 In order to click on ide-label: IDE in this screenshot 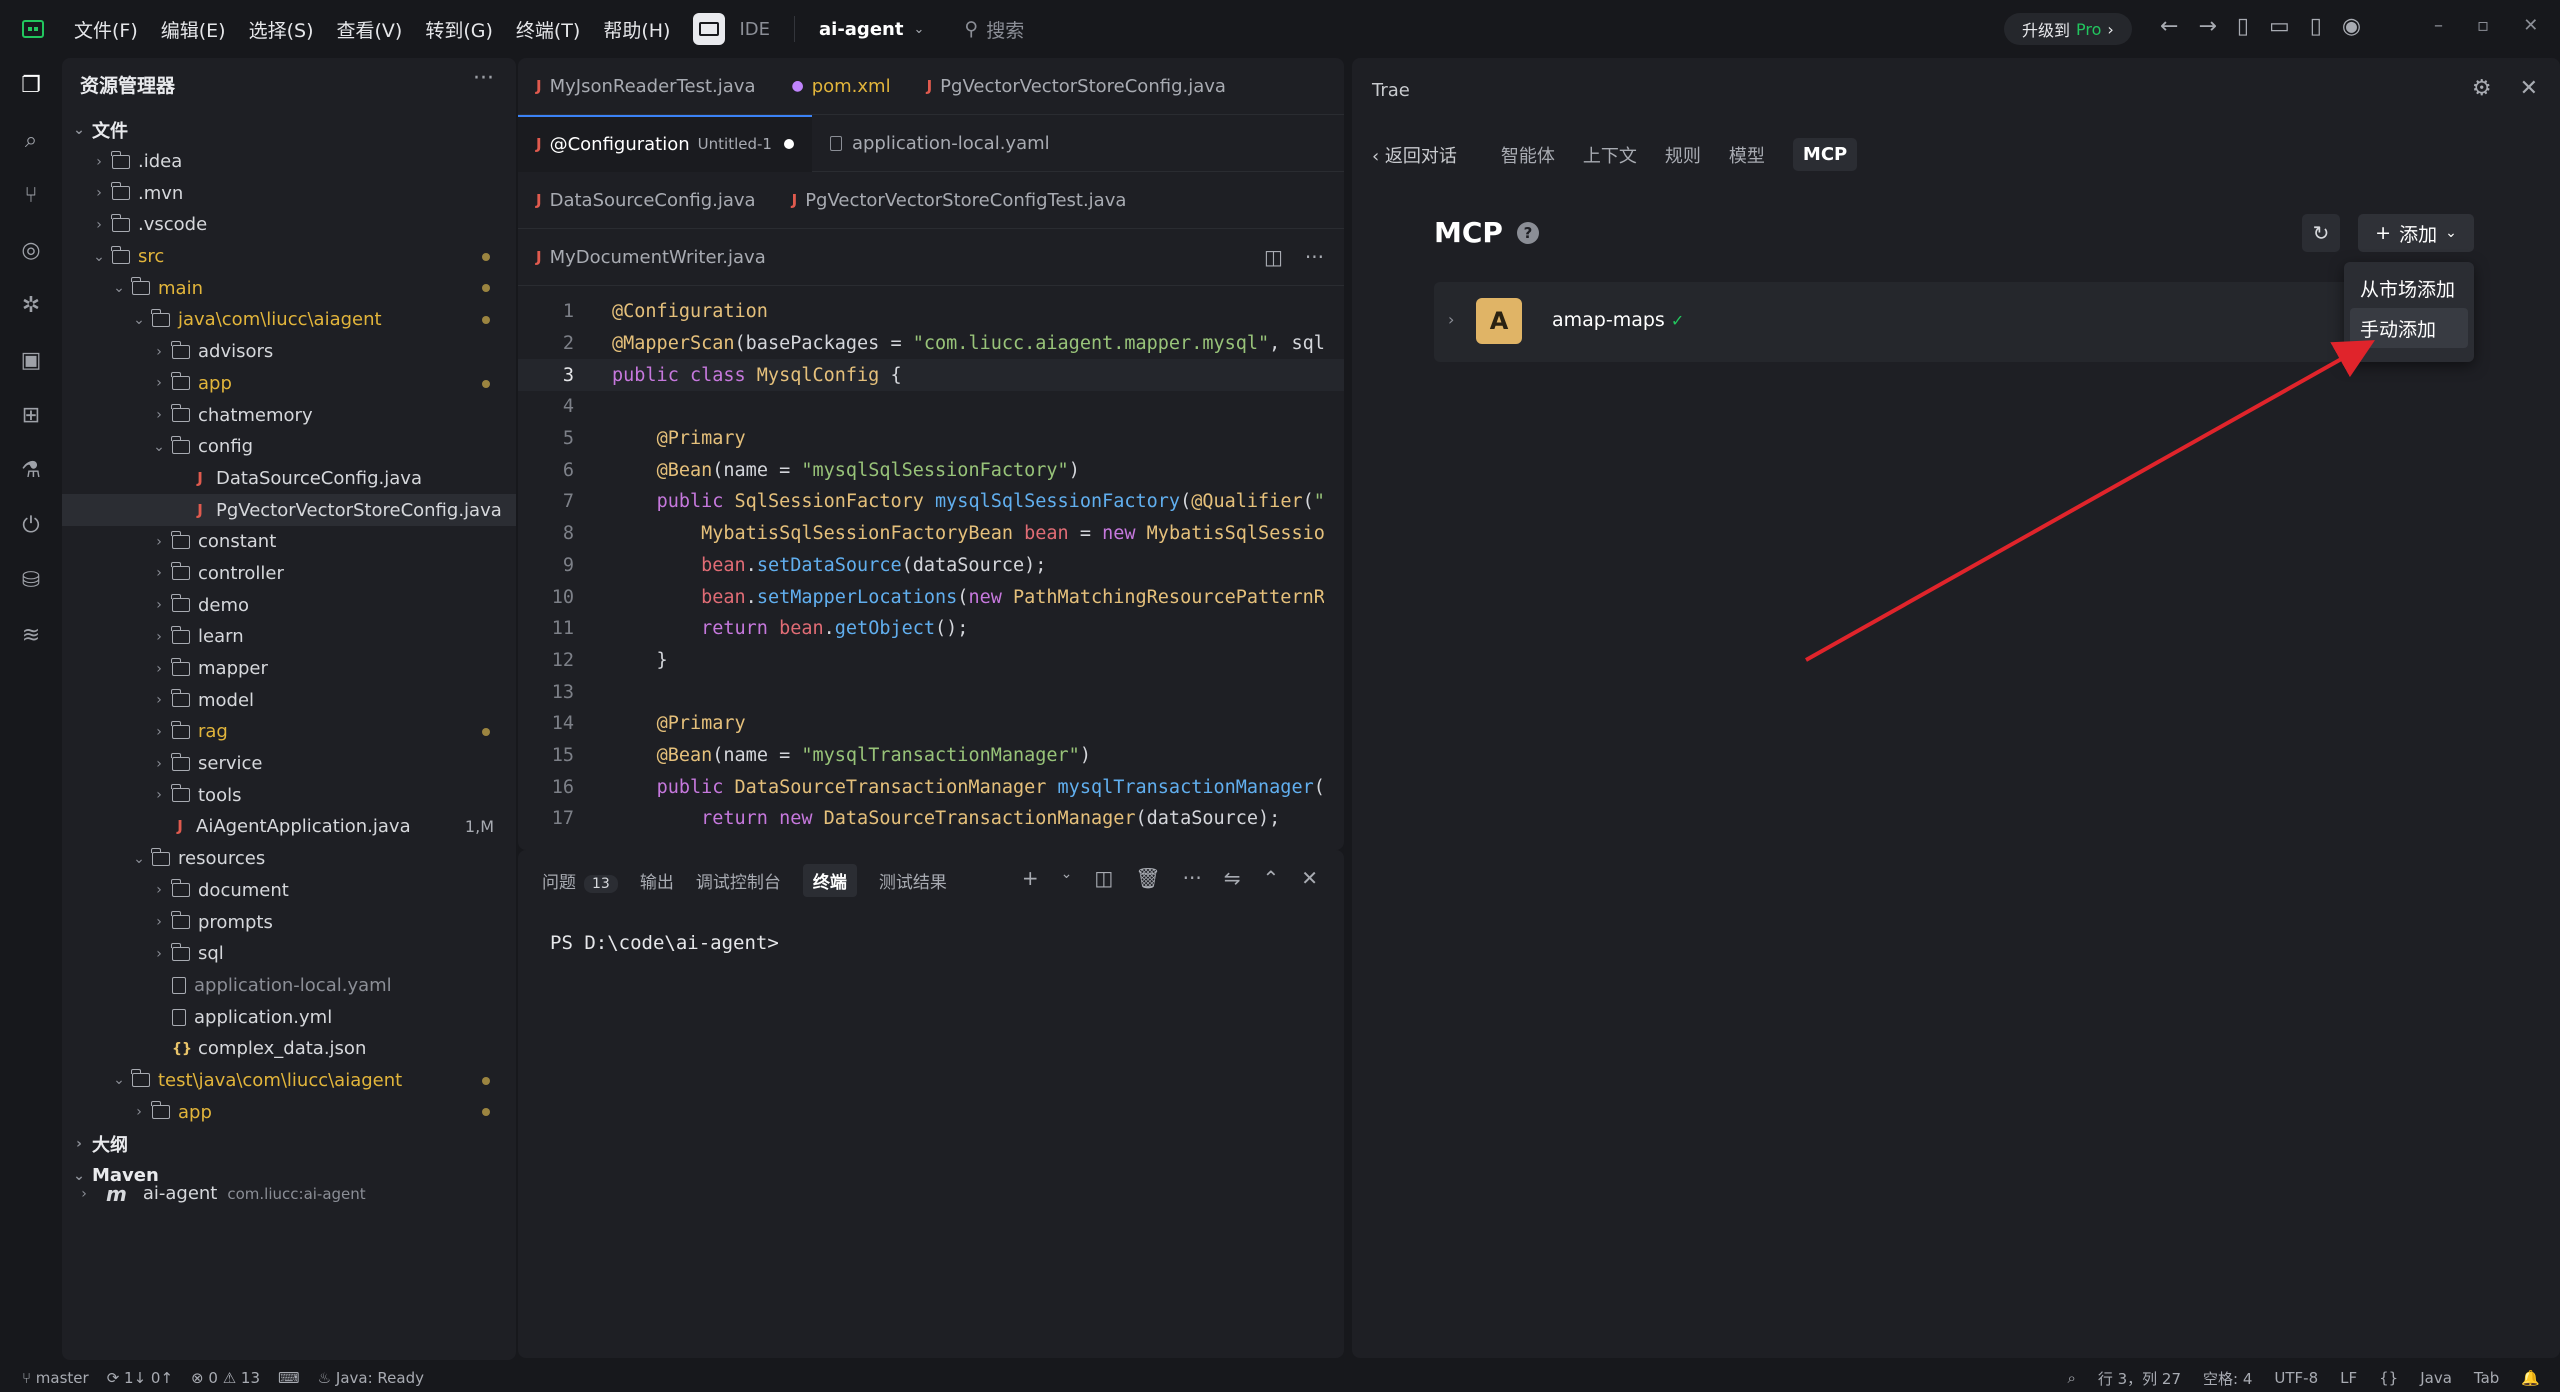, I will do `click(754, 29)`.